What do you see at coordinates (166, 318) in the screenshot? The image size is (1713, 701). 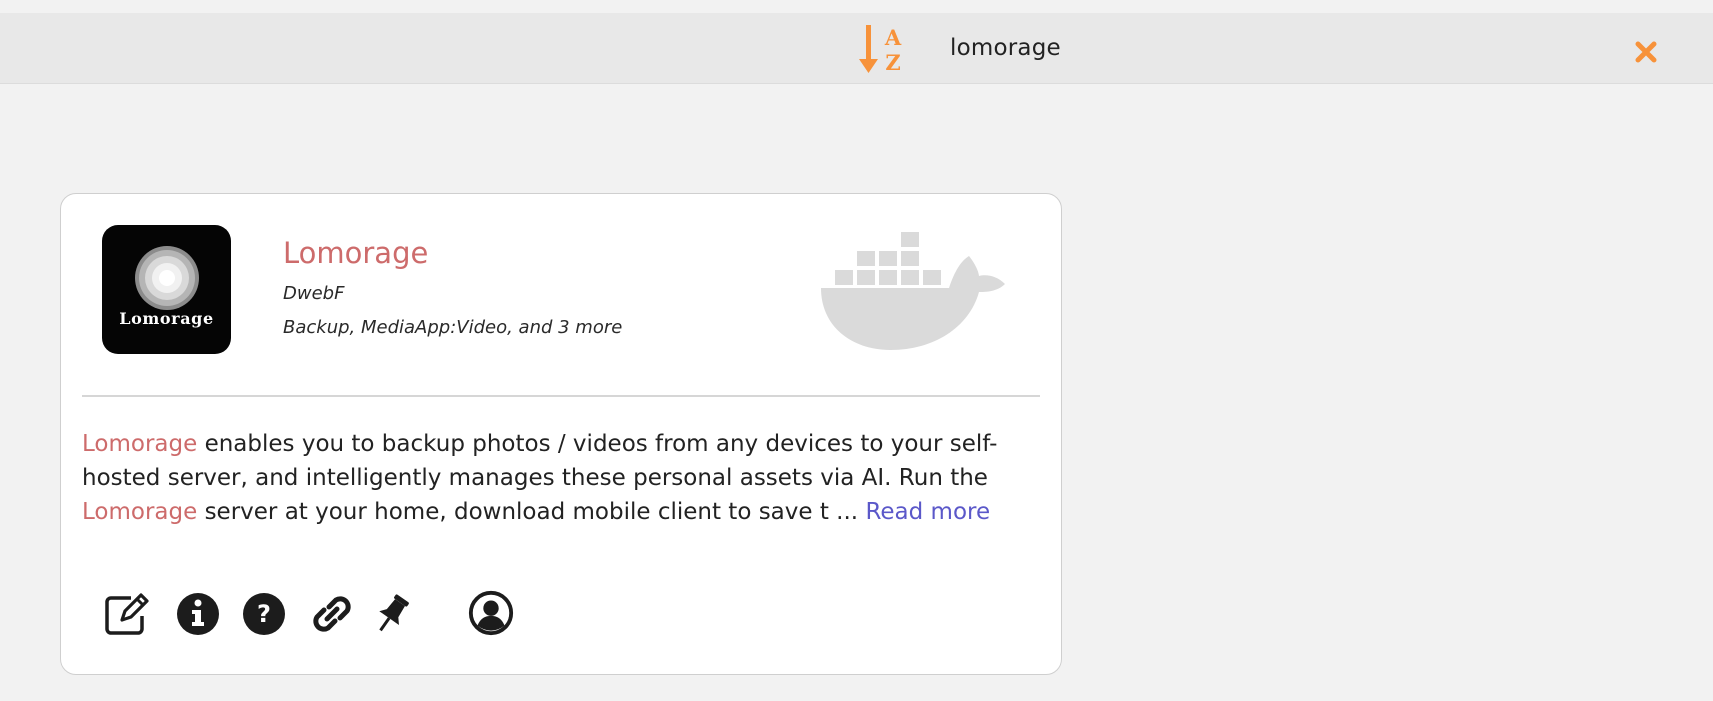 I see `logo-wordmark: Lomorage` at bounding box center [166, 318].